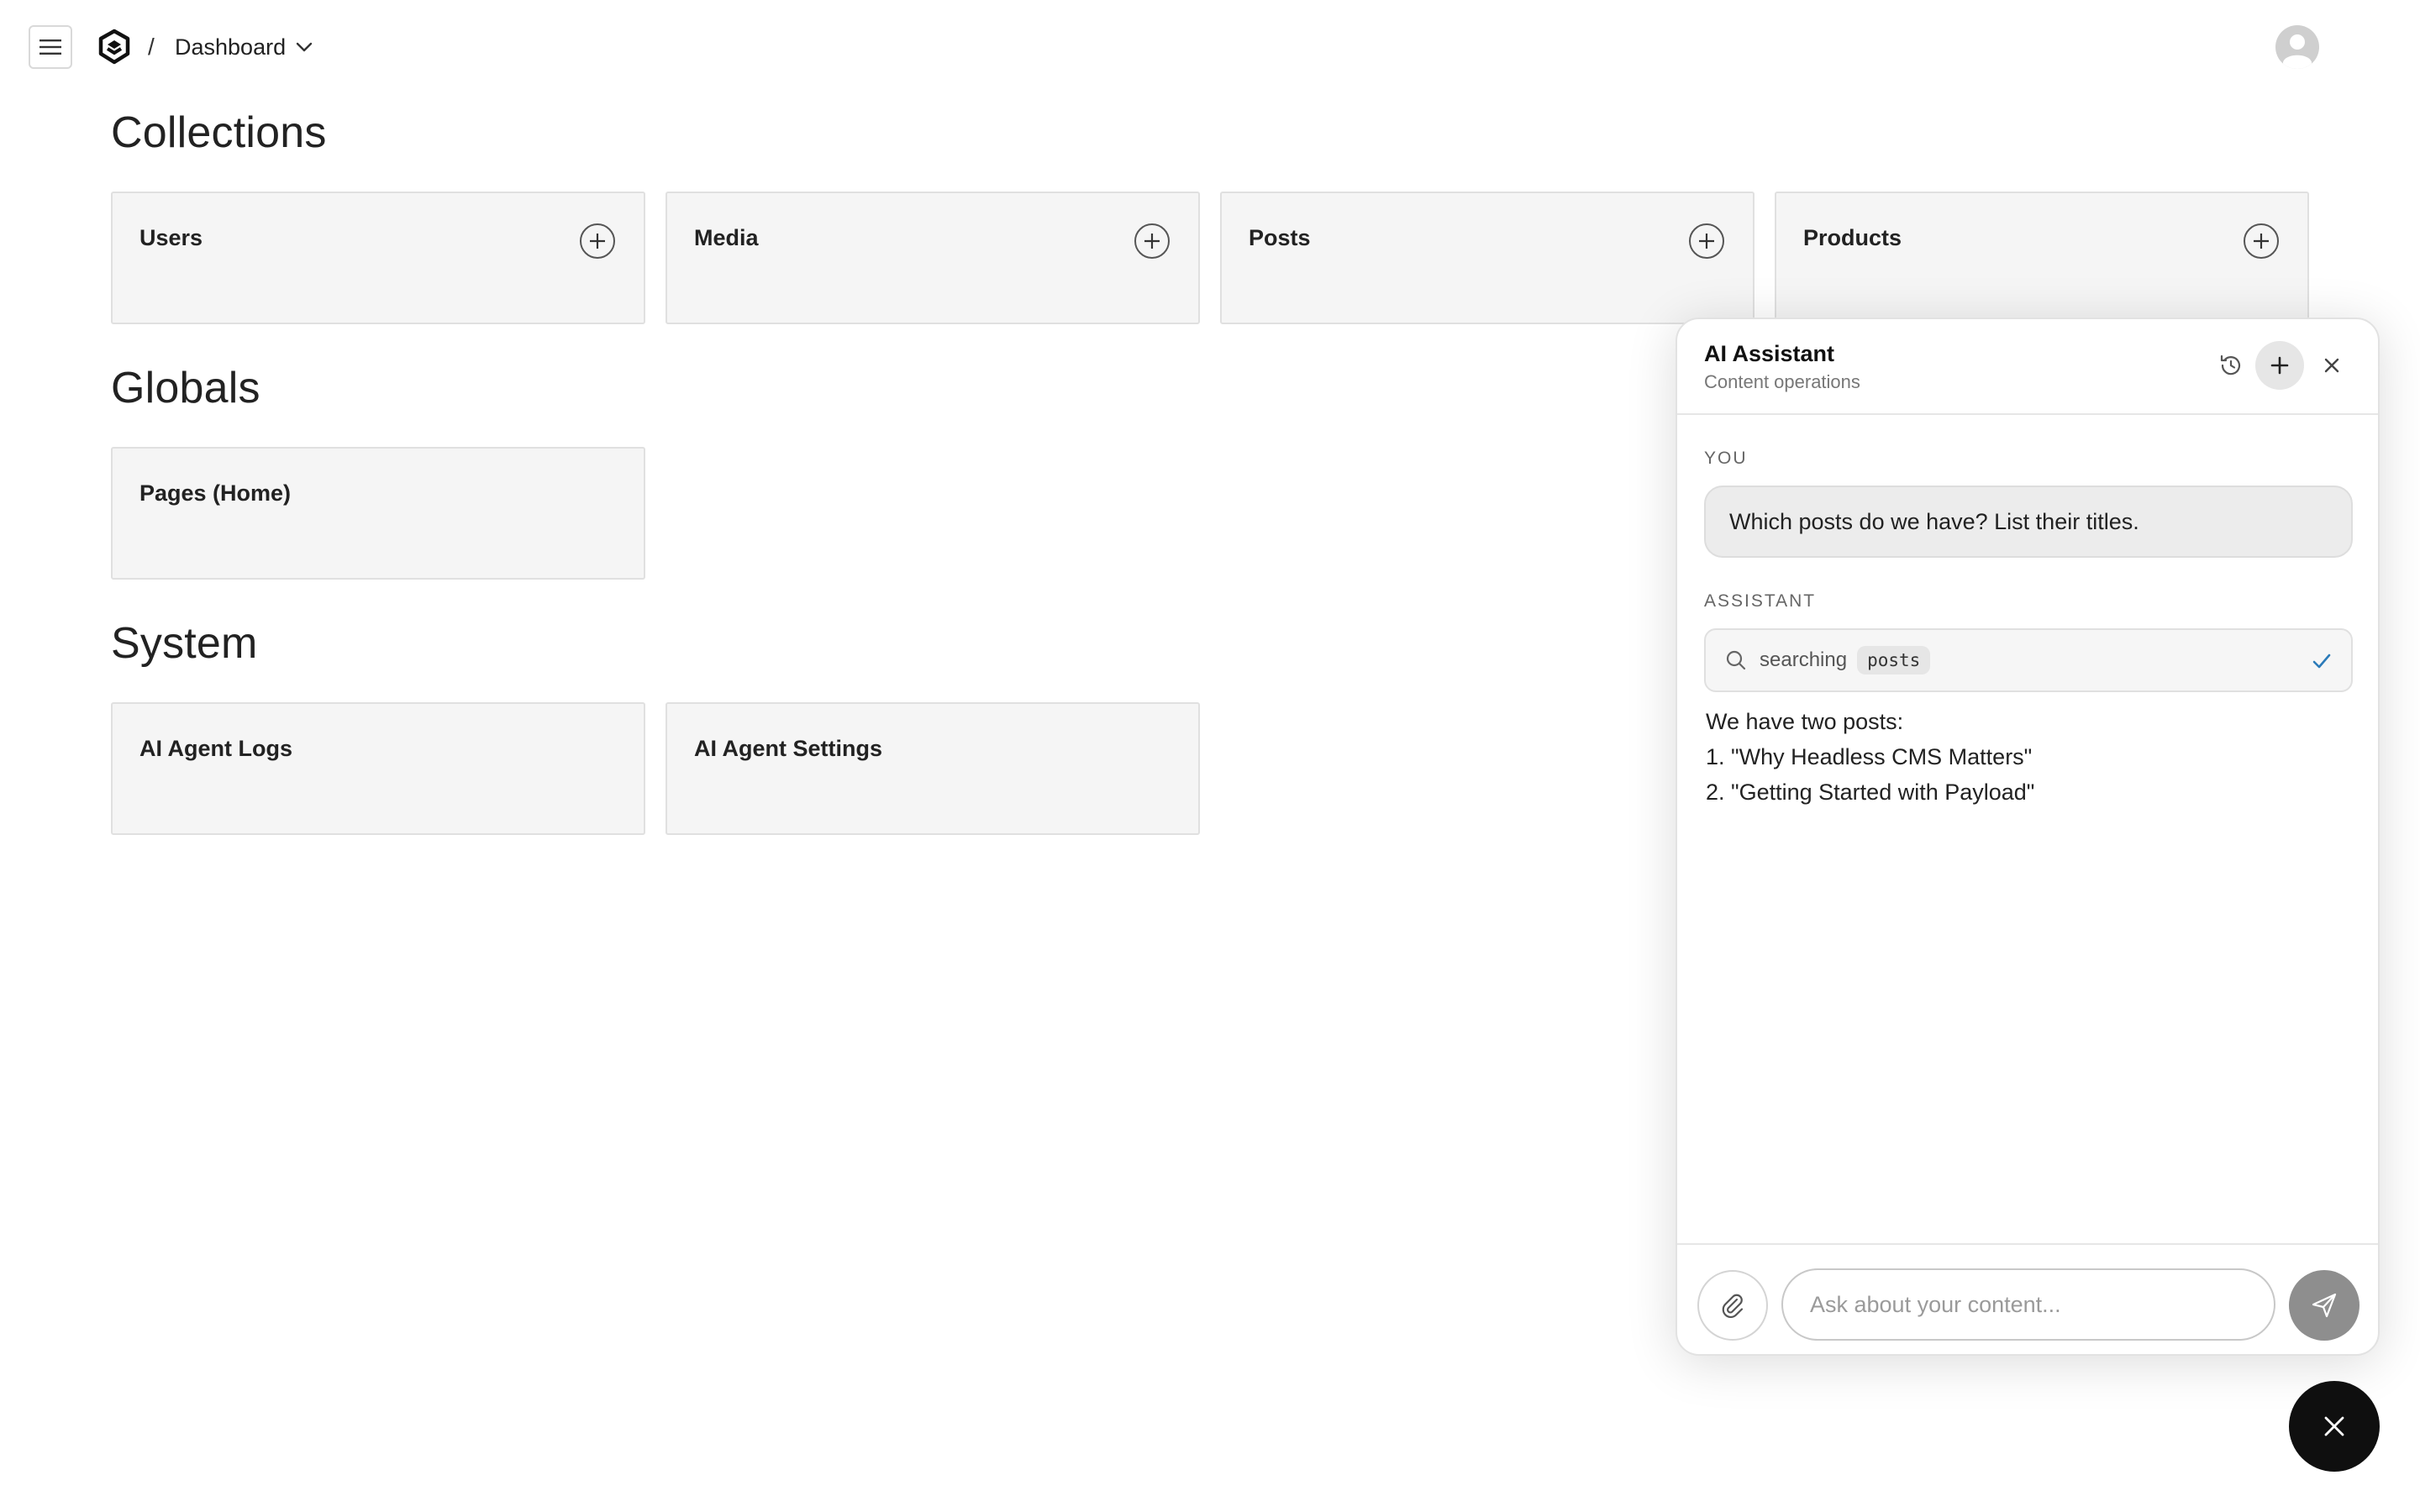  What do you see at coordinates (2029, 660) in the screenshot?
I see `tool-call-row: searching posts` at bounding box center [2029, 660].